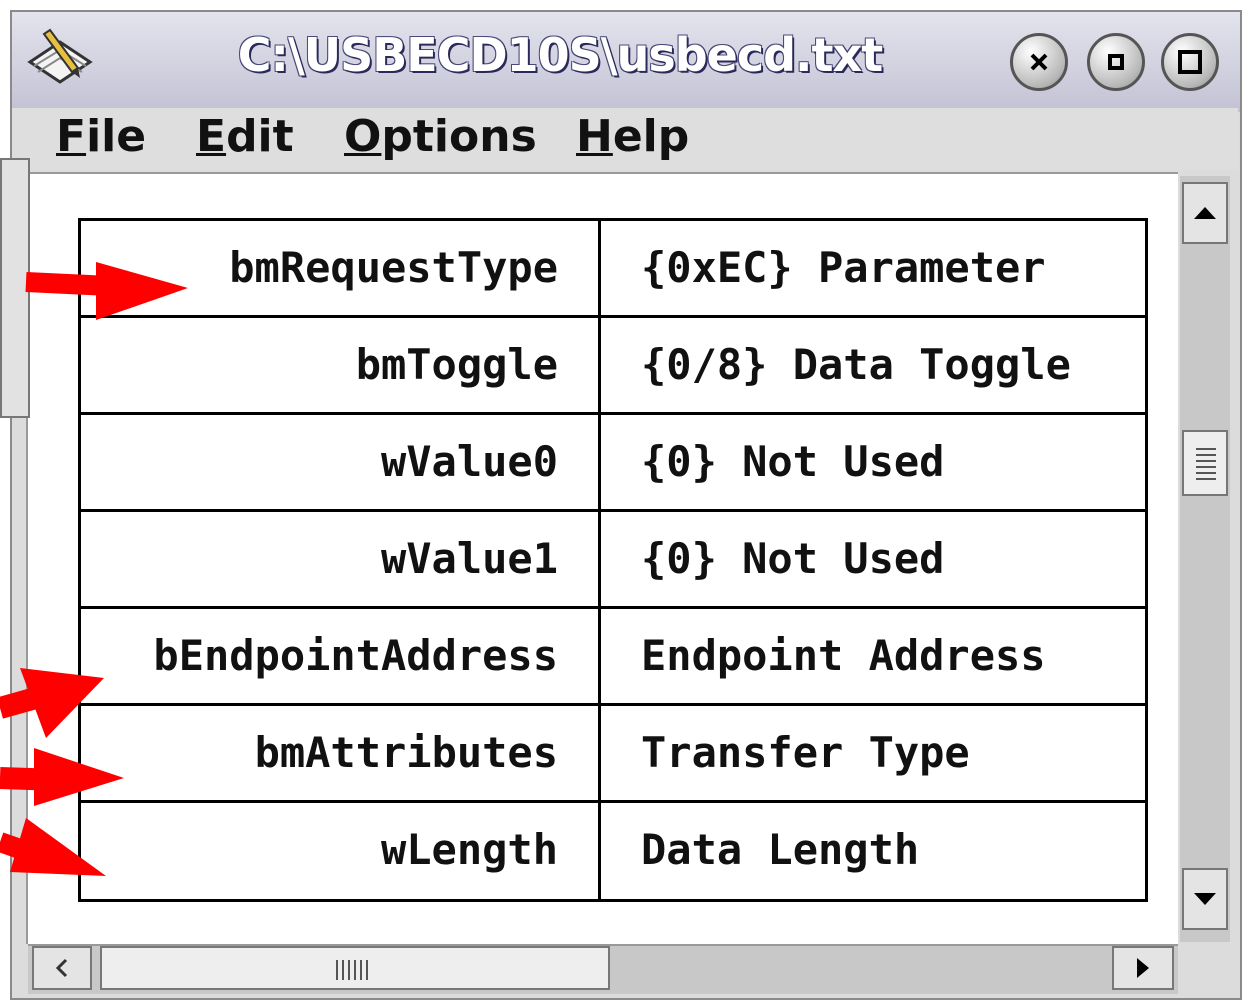 The width and height of the screenshot is (1250, 1002). I want to click on menu-help: Help, so click(632, 137).